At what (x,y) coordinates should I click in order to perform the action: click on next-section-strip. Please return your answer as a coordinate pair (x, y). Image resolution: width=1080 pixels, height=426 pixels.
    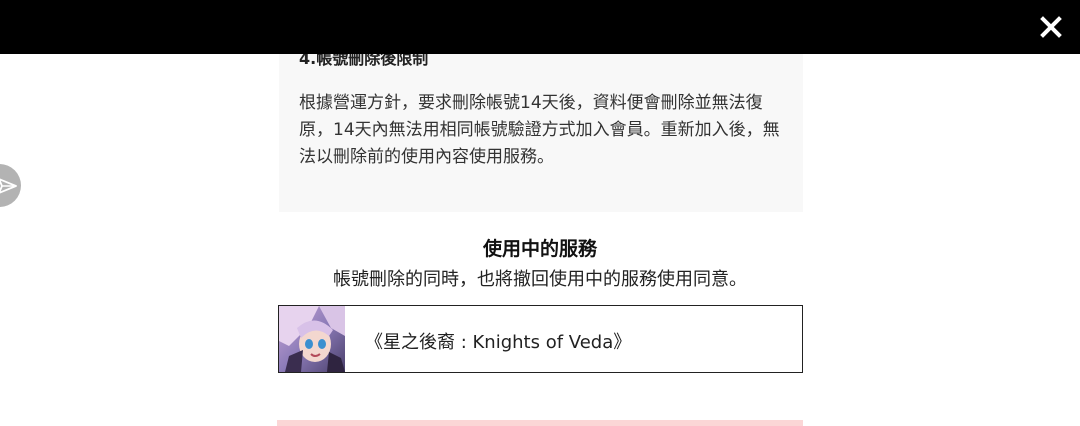
    Looking at the image, I should click on (540, 423).